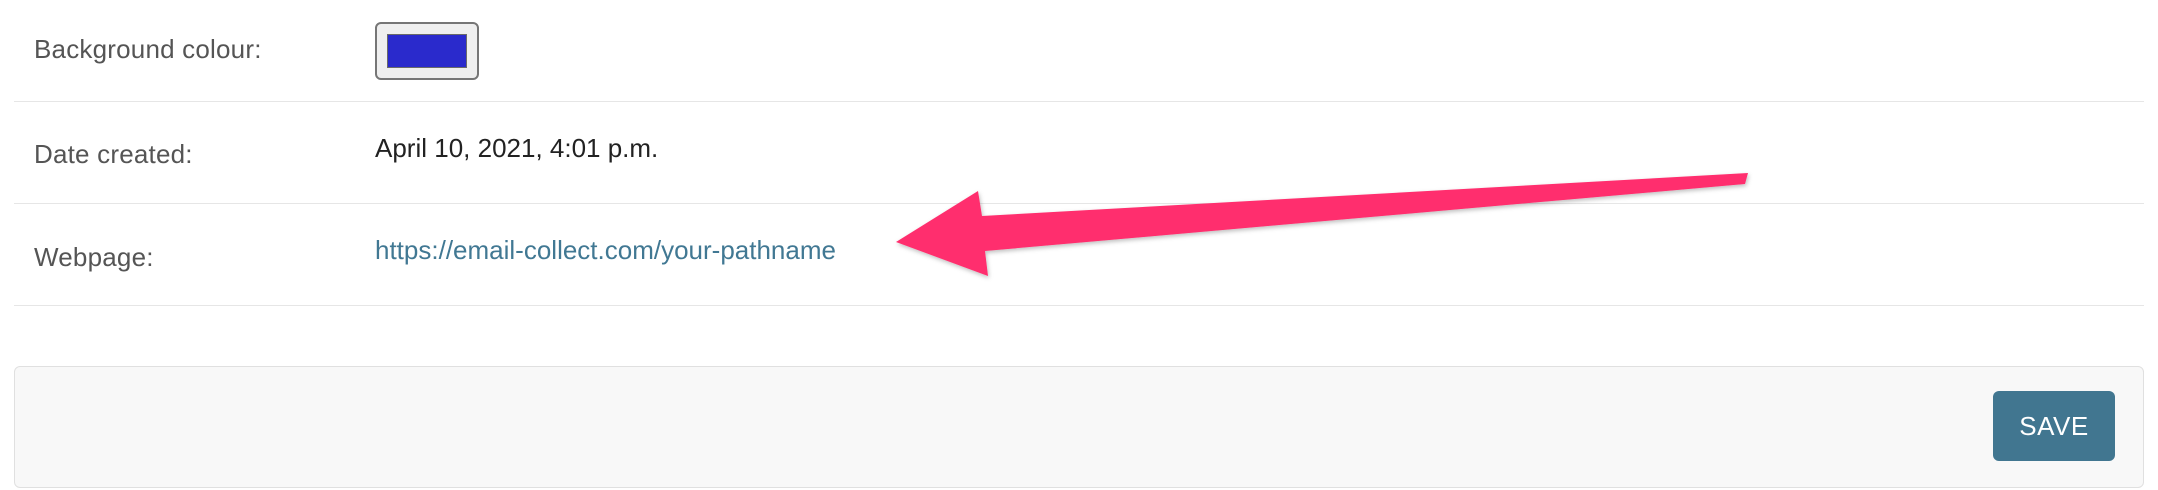  I want to click on background-colour-picker, so click(427, 51).